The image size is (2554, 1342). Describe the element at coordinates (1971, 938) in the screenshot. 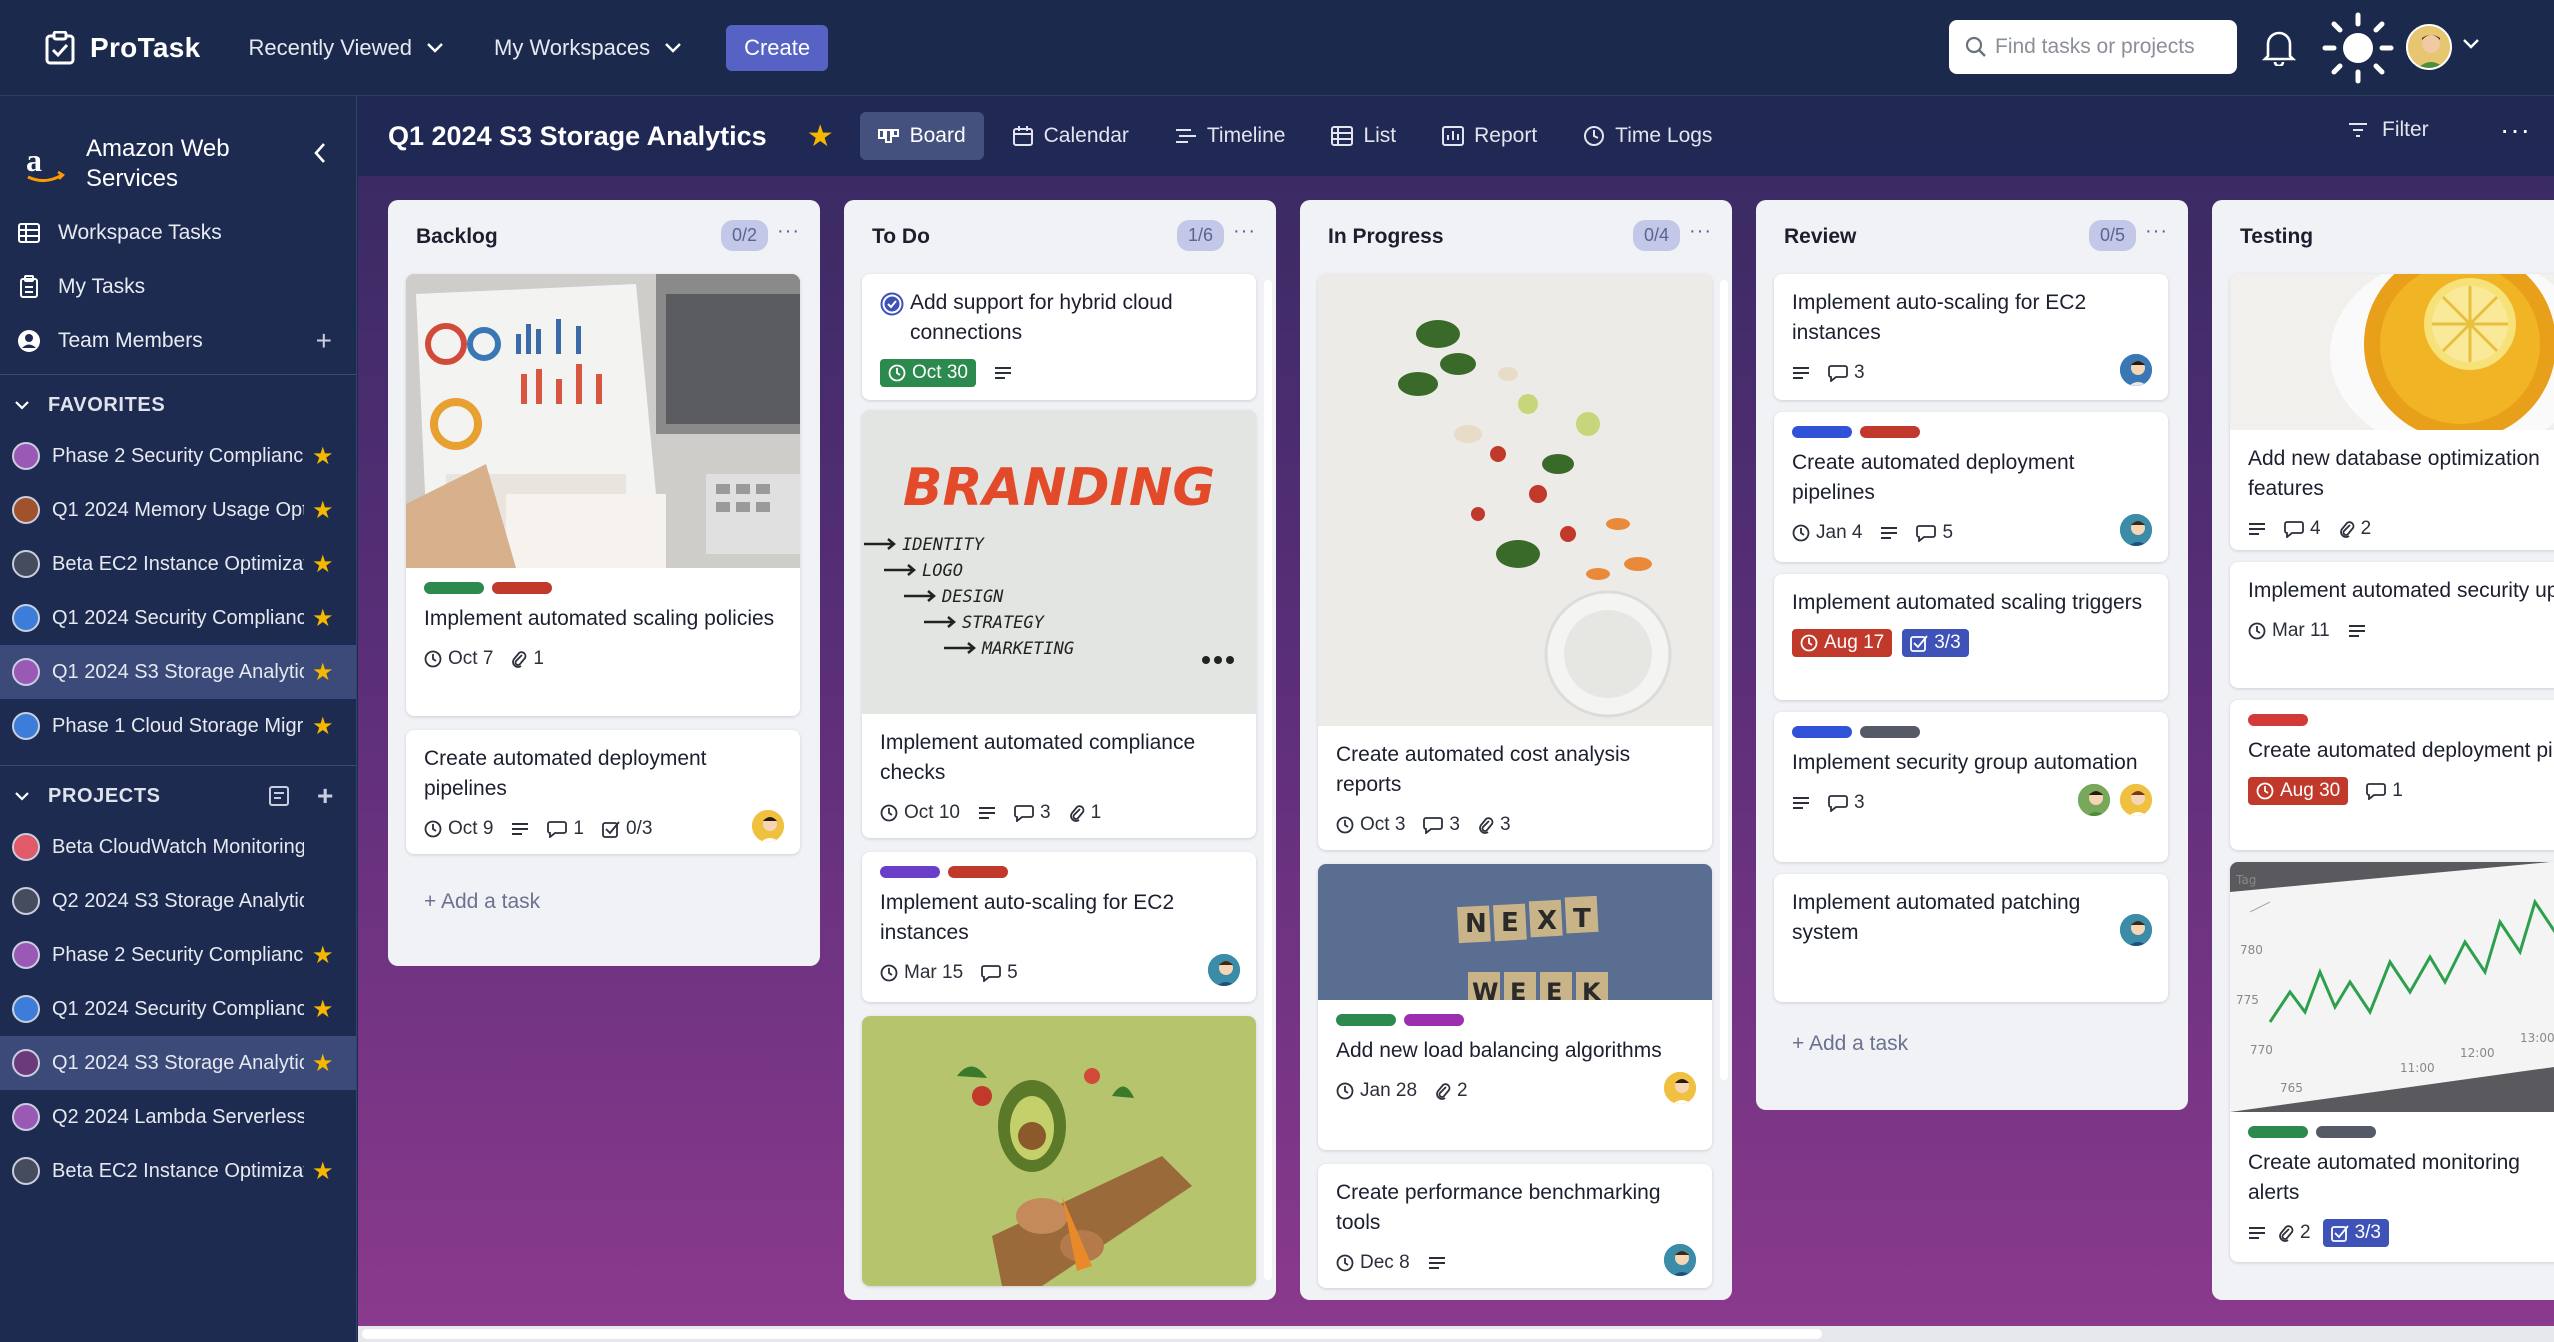

I see `task-card: Implement automated patching system` at that location.